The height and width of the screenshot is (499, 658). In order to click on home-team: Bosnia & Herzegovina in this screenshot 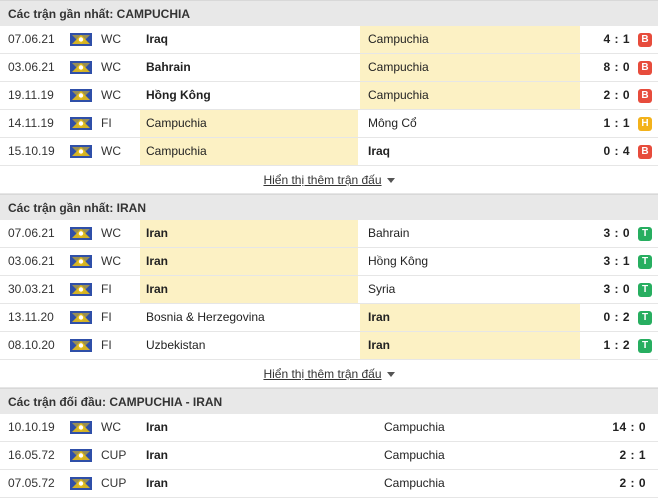, I will do `click(249, 317)`.